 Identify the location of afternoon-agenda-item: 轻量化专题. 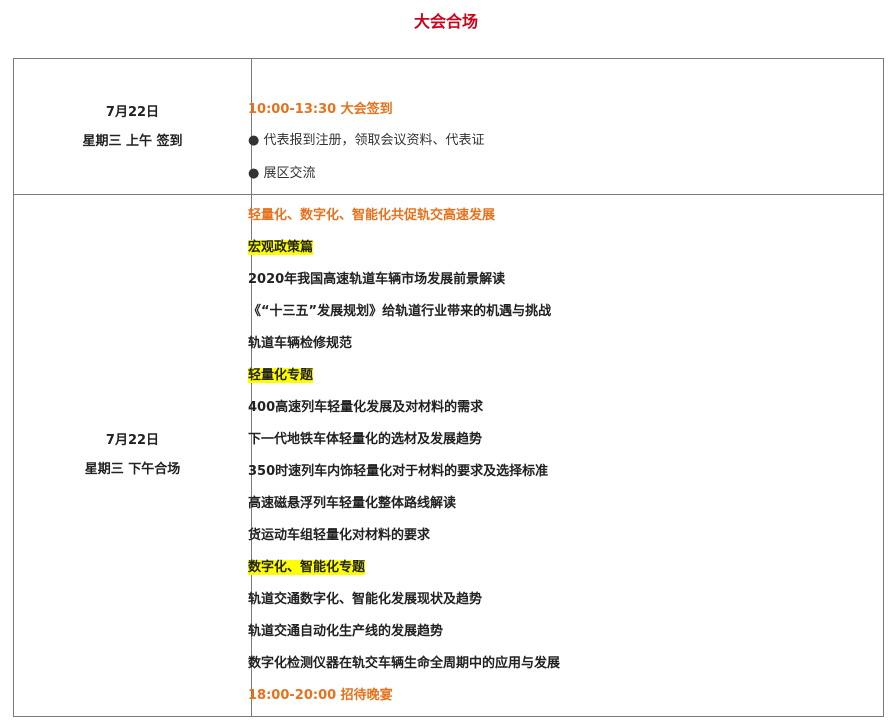
(281, 376).